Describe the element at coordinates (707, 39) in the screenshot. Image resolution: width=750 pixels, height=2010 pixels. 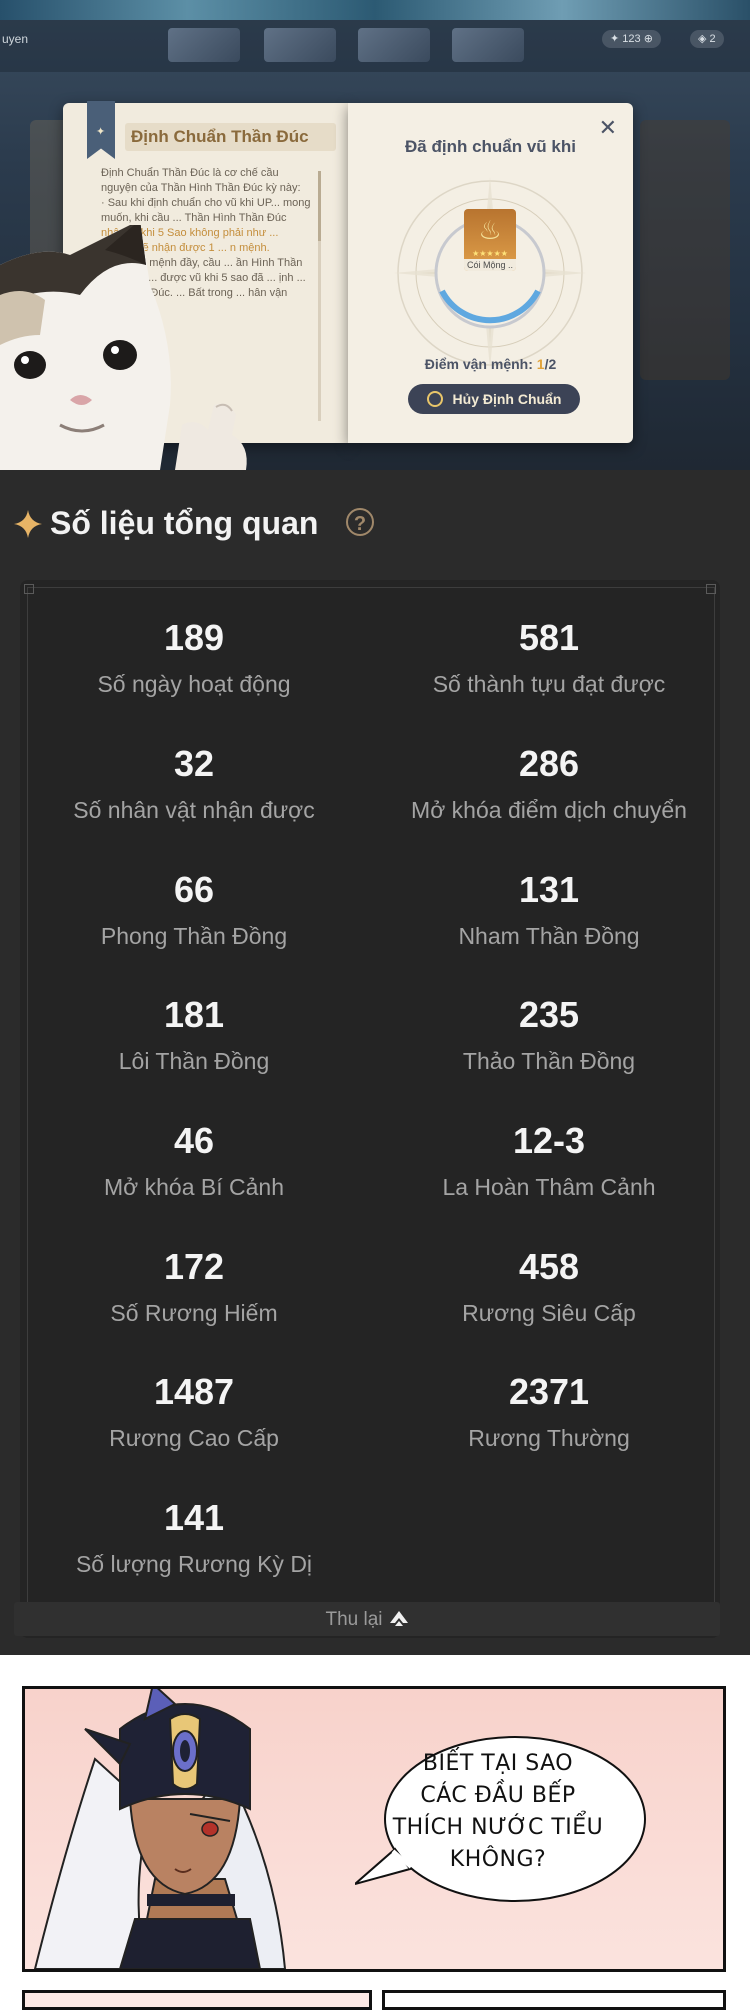
I see `currency-counter: ◈ 2` at that location.